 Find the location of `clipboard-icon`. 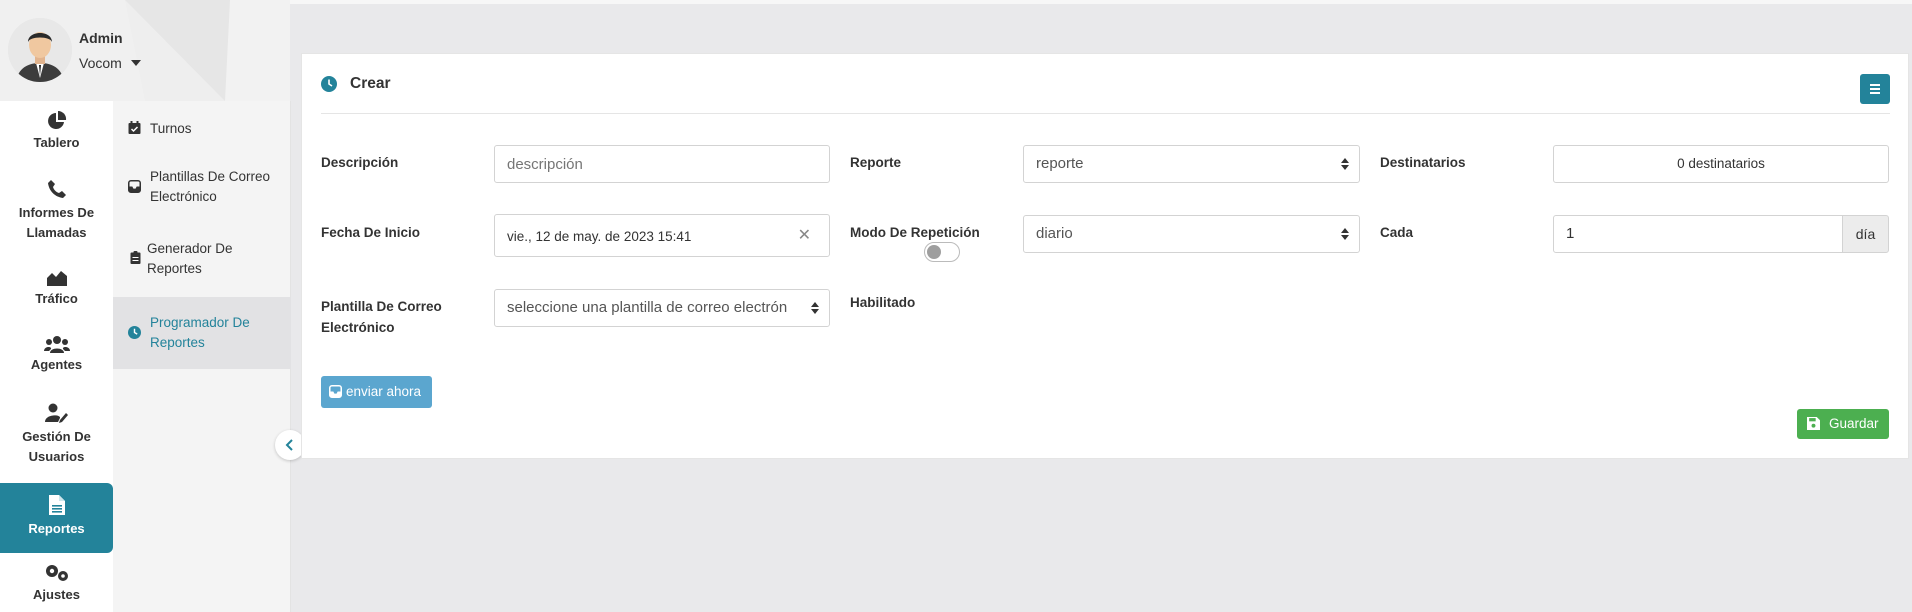

clipboard-icon is located at coordinates (135, 257).